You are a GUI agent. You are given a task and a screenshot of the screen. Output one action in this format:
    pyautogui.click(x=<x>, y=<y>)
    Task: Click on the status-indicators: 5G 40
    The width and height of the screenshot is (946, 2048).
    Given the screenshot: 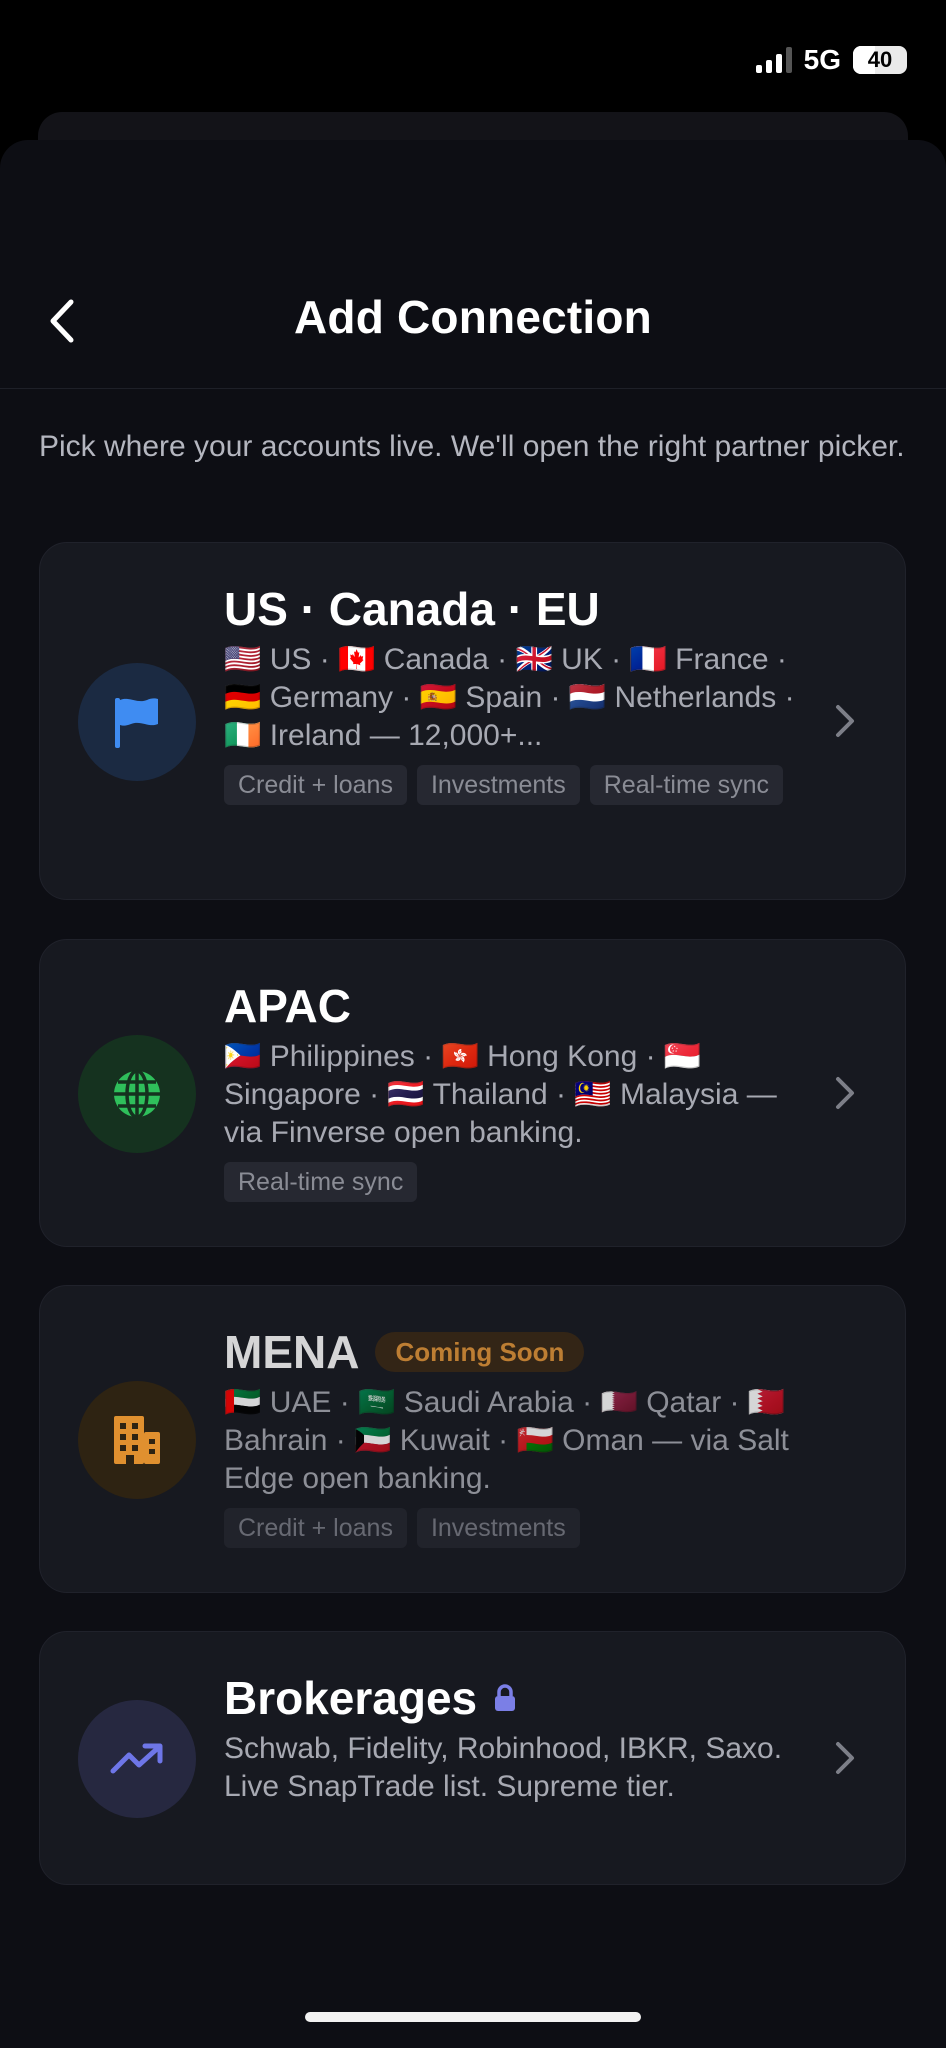 What is the action you would take?
    pyautogui.click(x=831, y=60)
    